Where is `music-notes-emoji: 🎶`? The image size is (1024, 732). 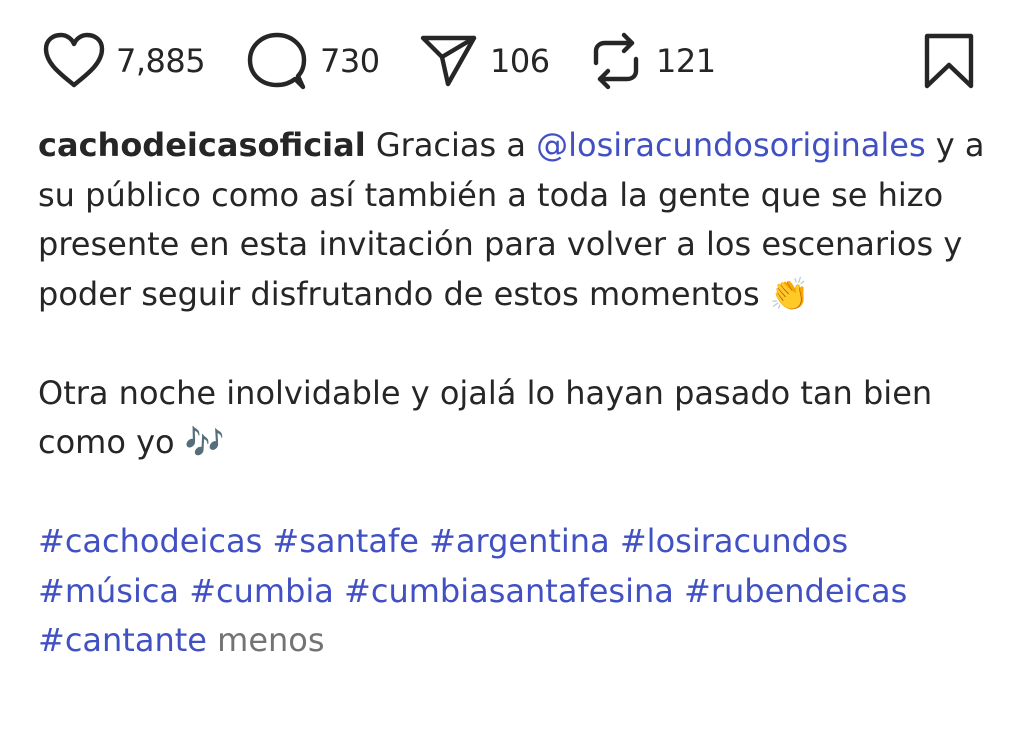
music-notes-emoji: 🎶 is located at coordinates (204, 442).